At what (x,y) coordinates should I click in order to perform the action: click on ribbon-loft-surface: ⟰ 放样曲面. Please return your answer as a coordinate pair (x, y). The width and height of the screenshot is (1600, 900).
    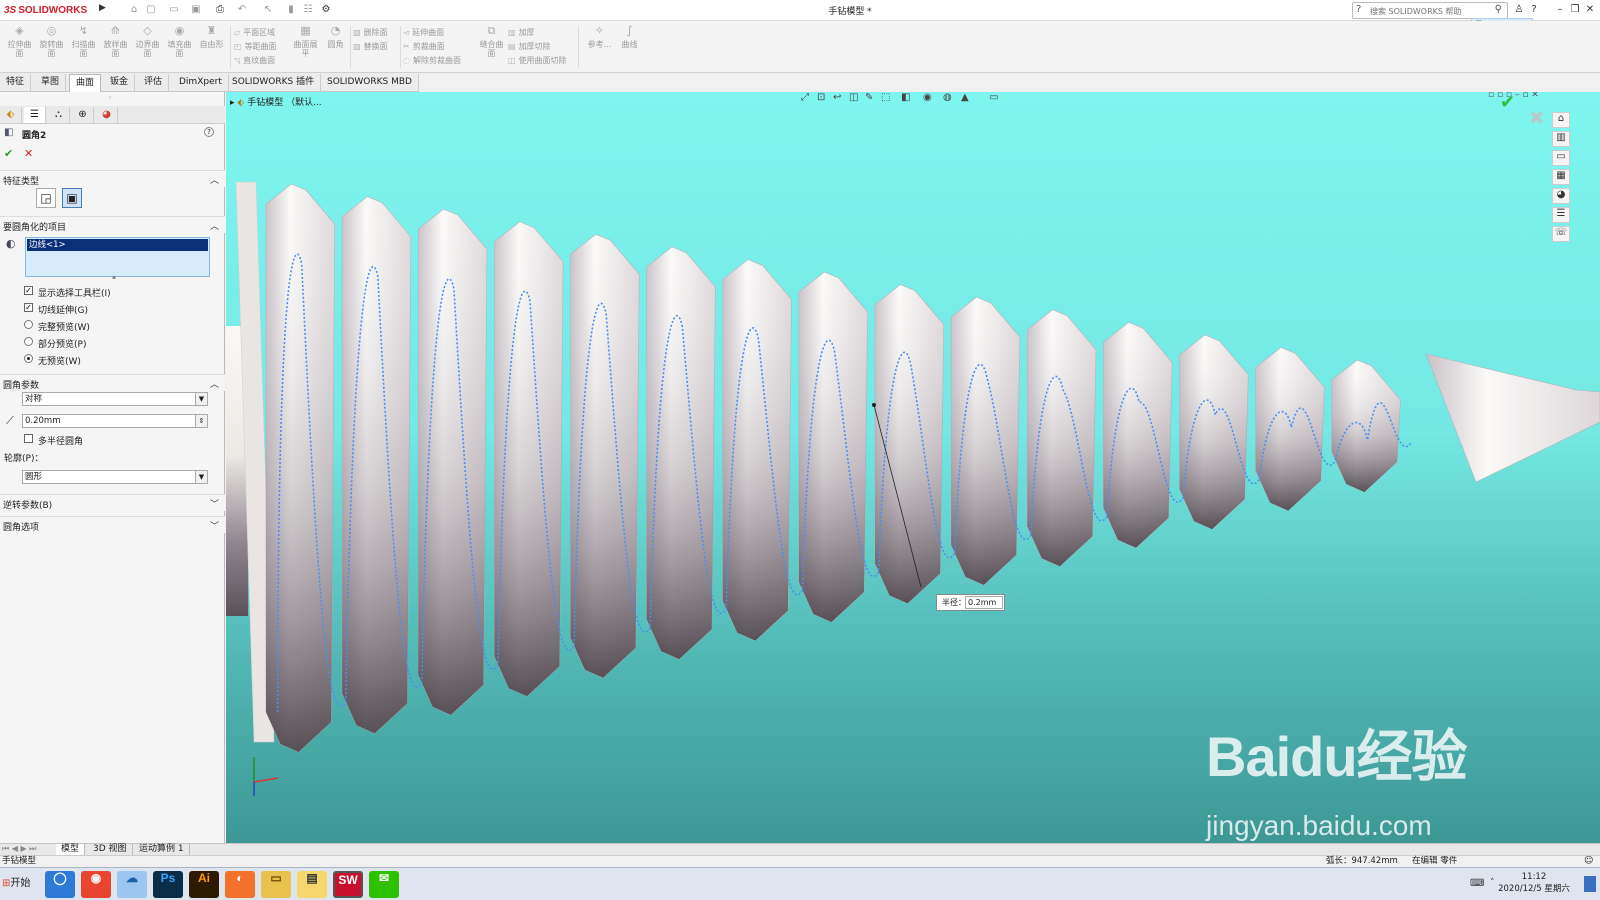
    Looking at the image, I should click on (115, 47).